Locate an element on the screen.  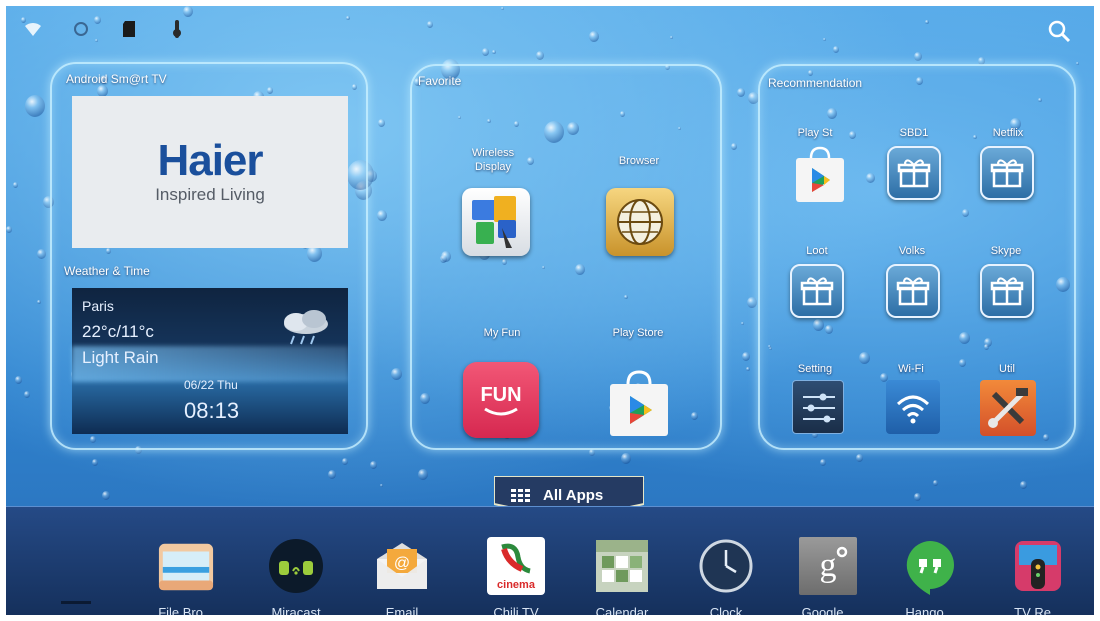
google-settings-icon: g is located at coordinates (828, 566).